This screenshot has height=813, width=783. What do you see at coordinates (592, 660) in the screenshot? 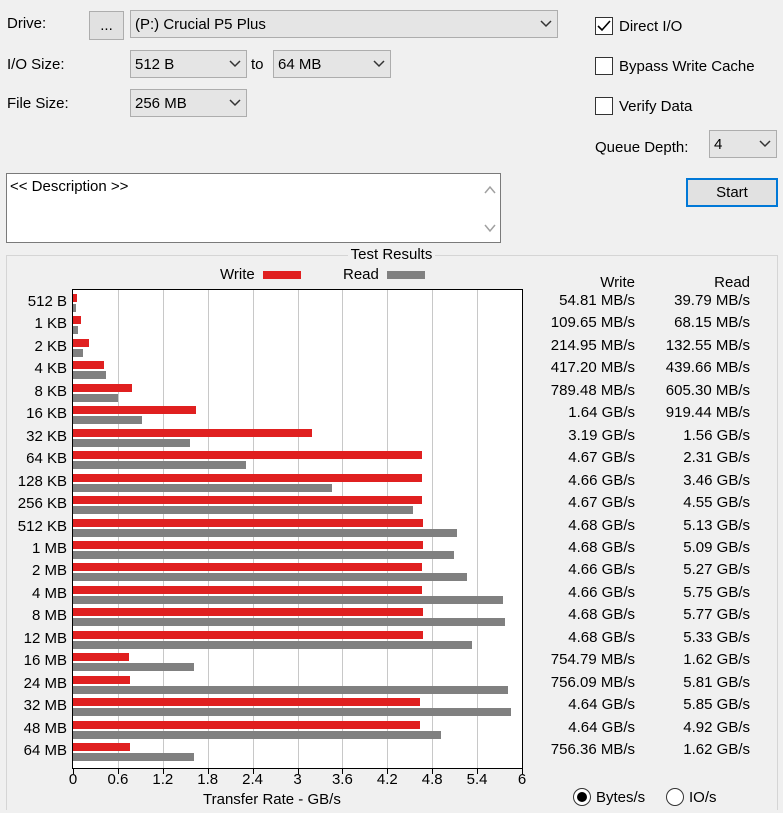
I see `write-value: 754.79 MB/s` at bounding box center [592, 660].